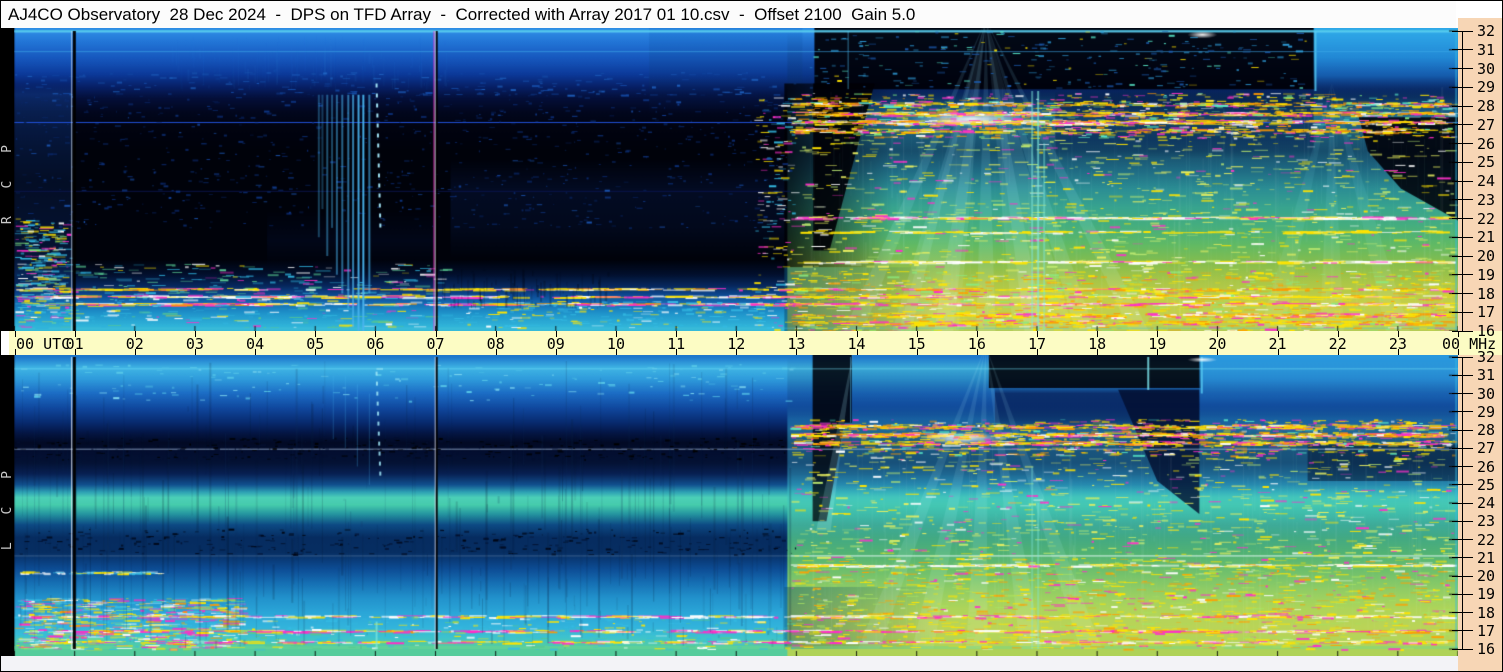 The image size is (1503, 672). I want to click on lcp-panel-label: L C P, so click(7, 505).